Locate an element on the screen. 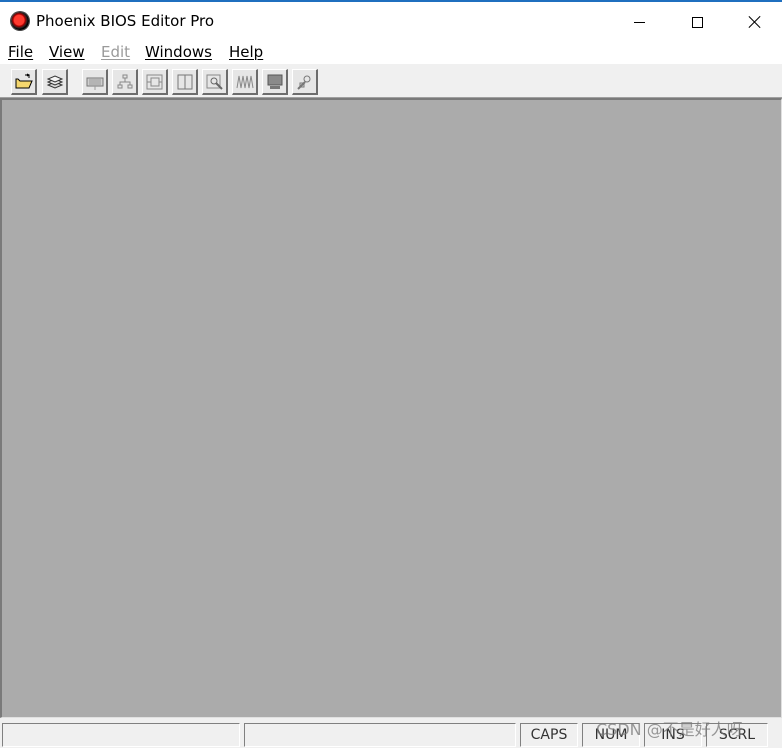 This screenshot has width=782, height=748. open-button is located at coordinates (24, 82).